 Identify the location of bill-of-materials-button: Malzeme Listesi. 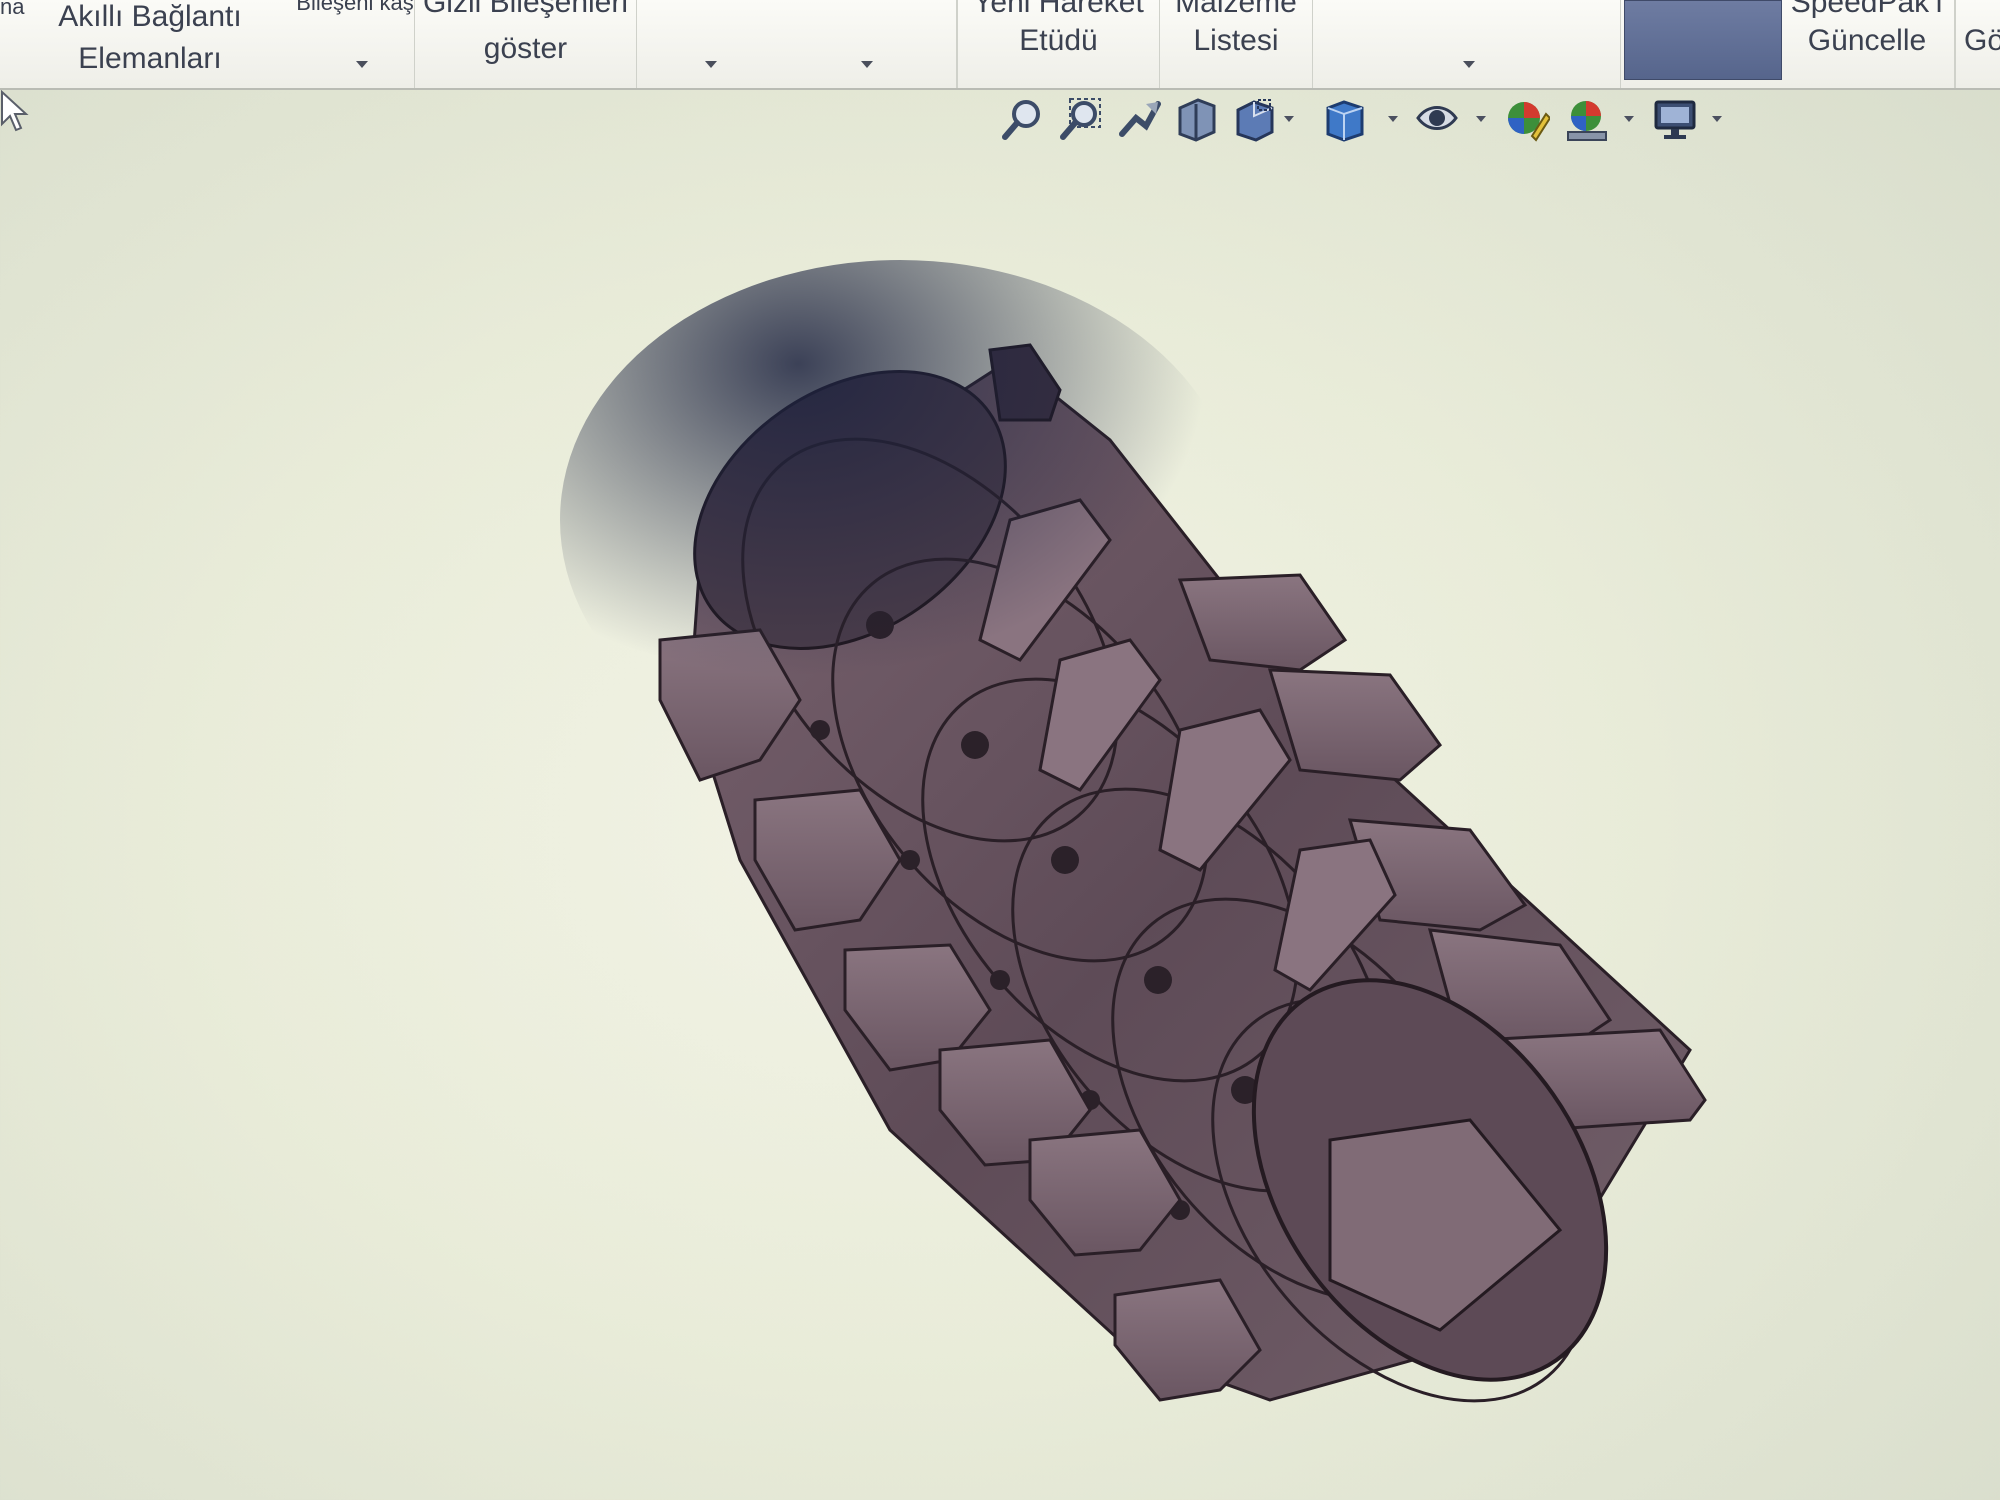
(1236, 44).